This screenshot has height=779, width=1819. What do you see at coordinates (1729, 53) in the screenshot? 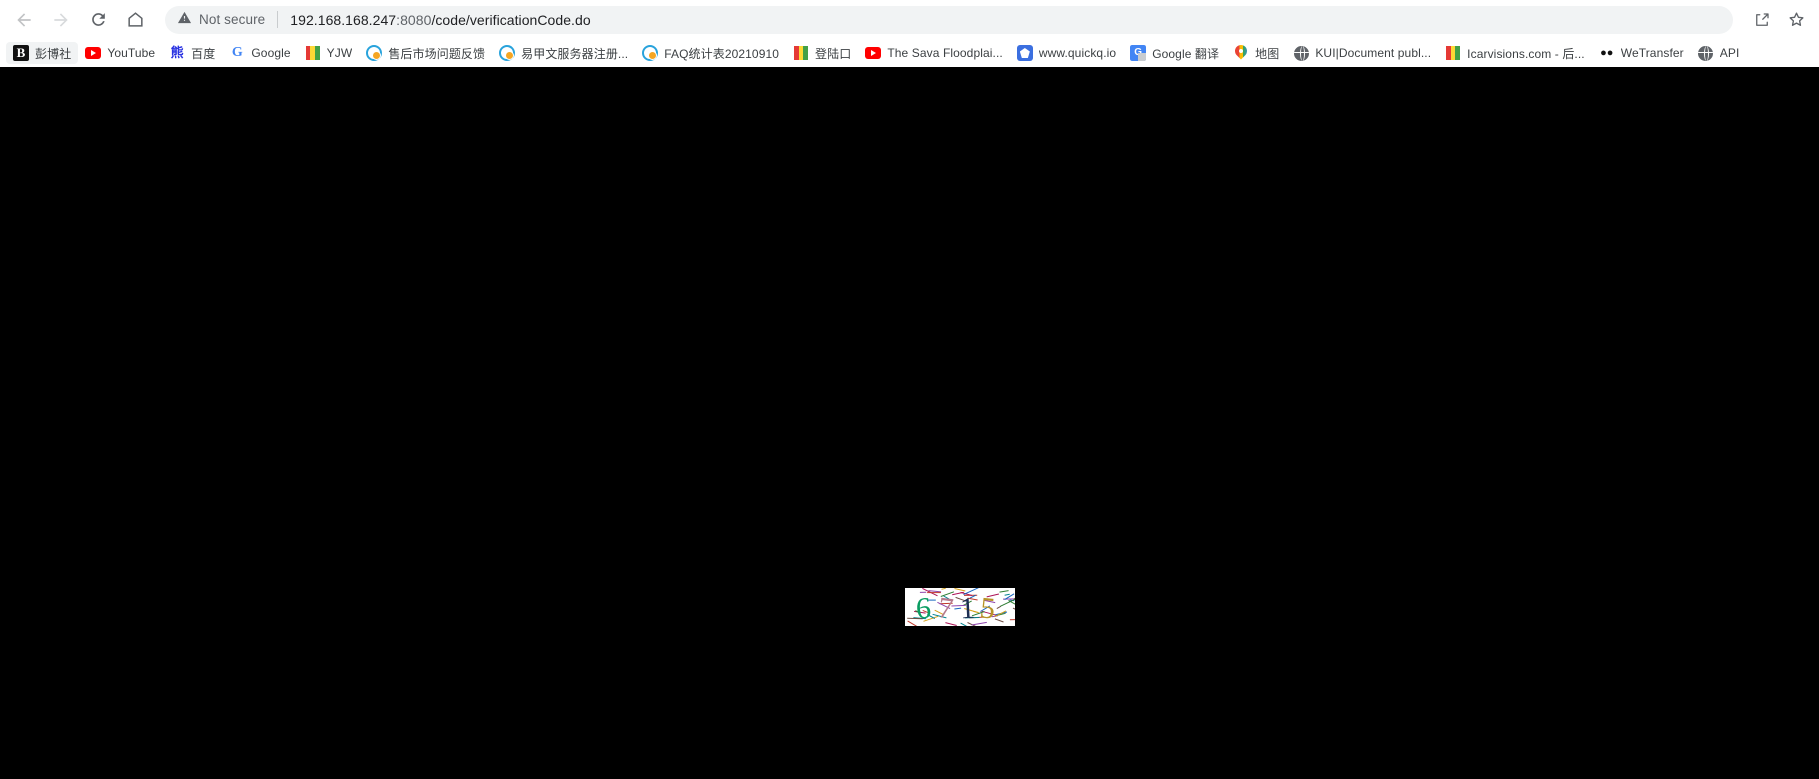
I see `bookmark-label: API` at bounding box center [1729, 53].